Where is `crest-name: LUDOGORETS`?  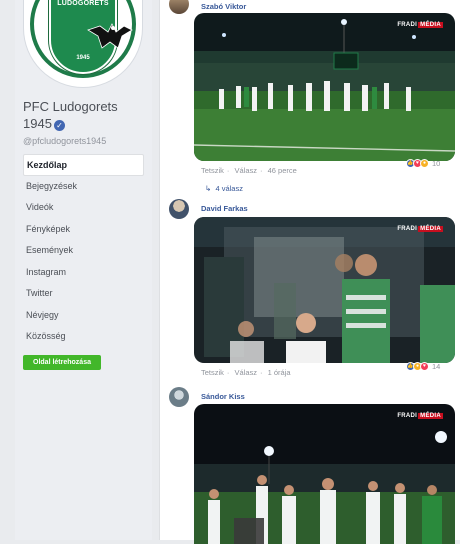
crest-name: LUDOGORETS is located at coordinates (83, 3).